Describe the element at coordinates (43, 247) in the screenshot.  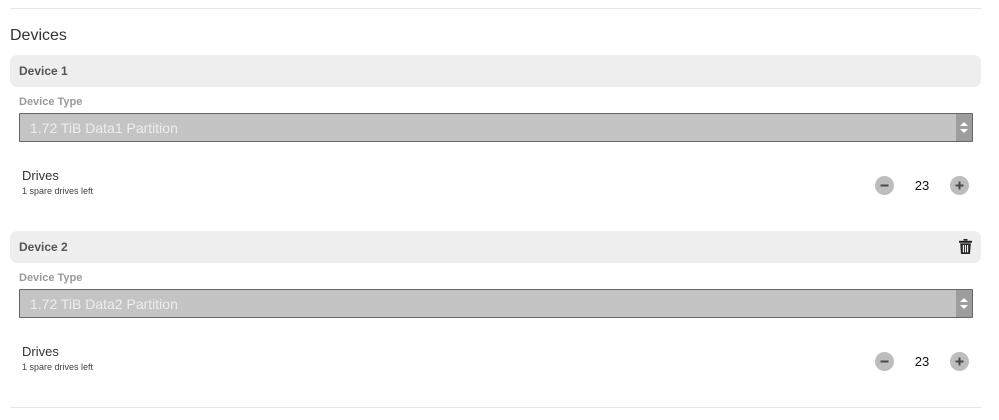
I see `device-title: Device 2` at that location.